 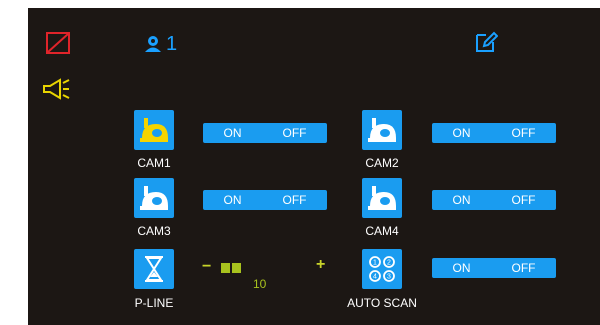 I want to click on autoscan-toggle: ON OFF, so click(x=494, y=268).